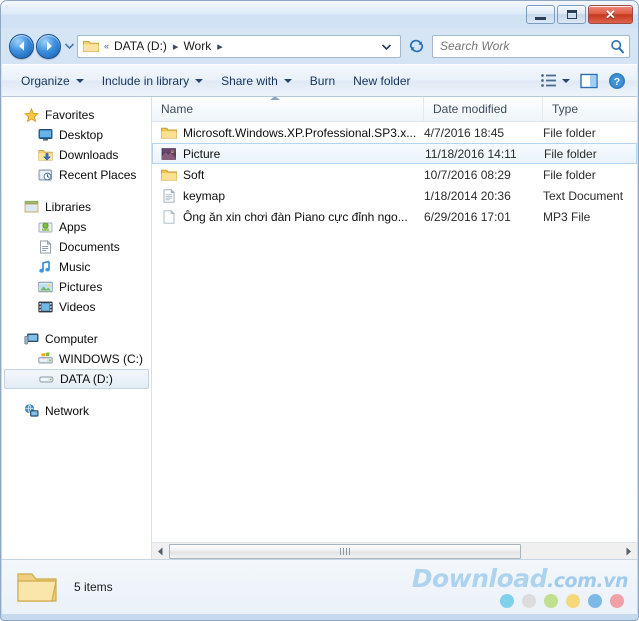 The image size is (639, 621). Describe the element at coordinates (76, 155) in the screenshot. I see `sidebar-item-downloads: Downloads` at that location.